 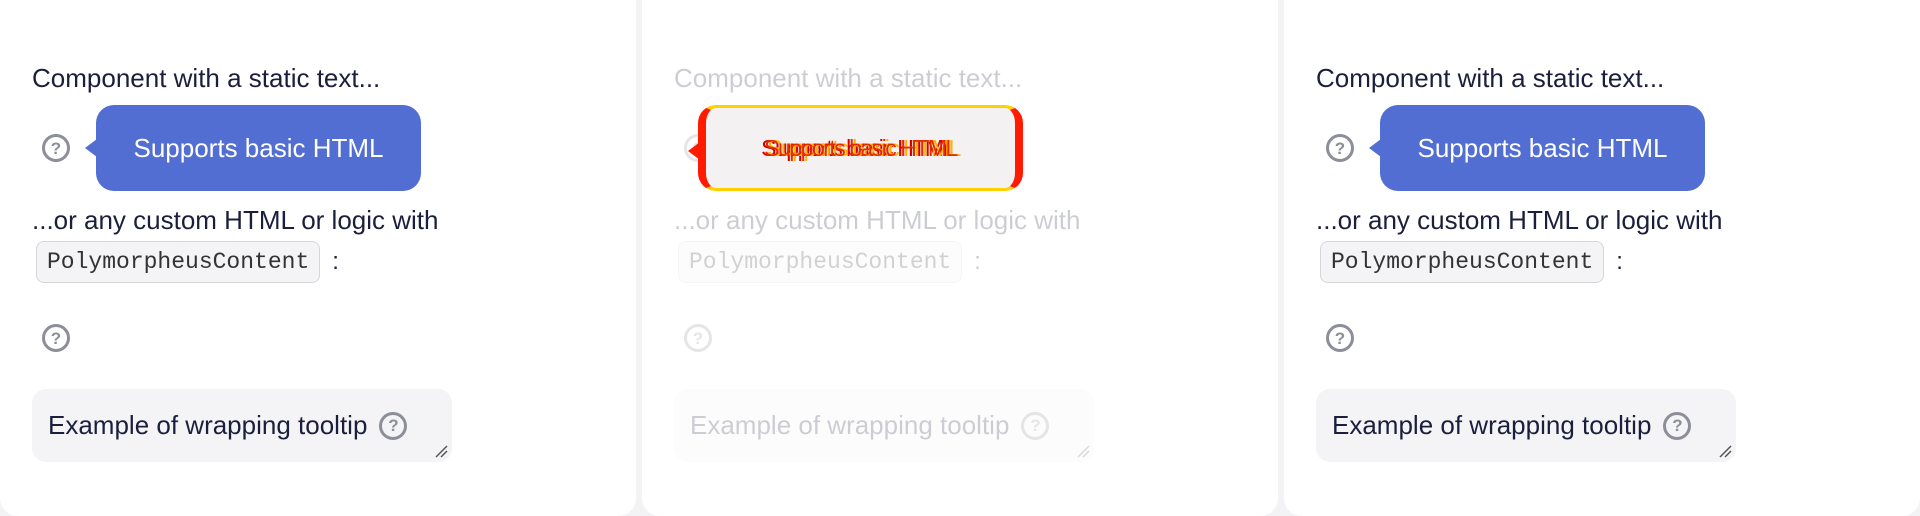 What do you see at coordinates (855, 148) in the screenshot?
I see `tooltip-bubble-glitch: Supports basic HTML` at bounding box center [855, 148].